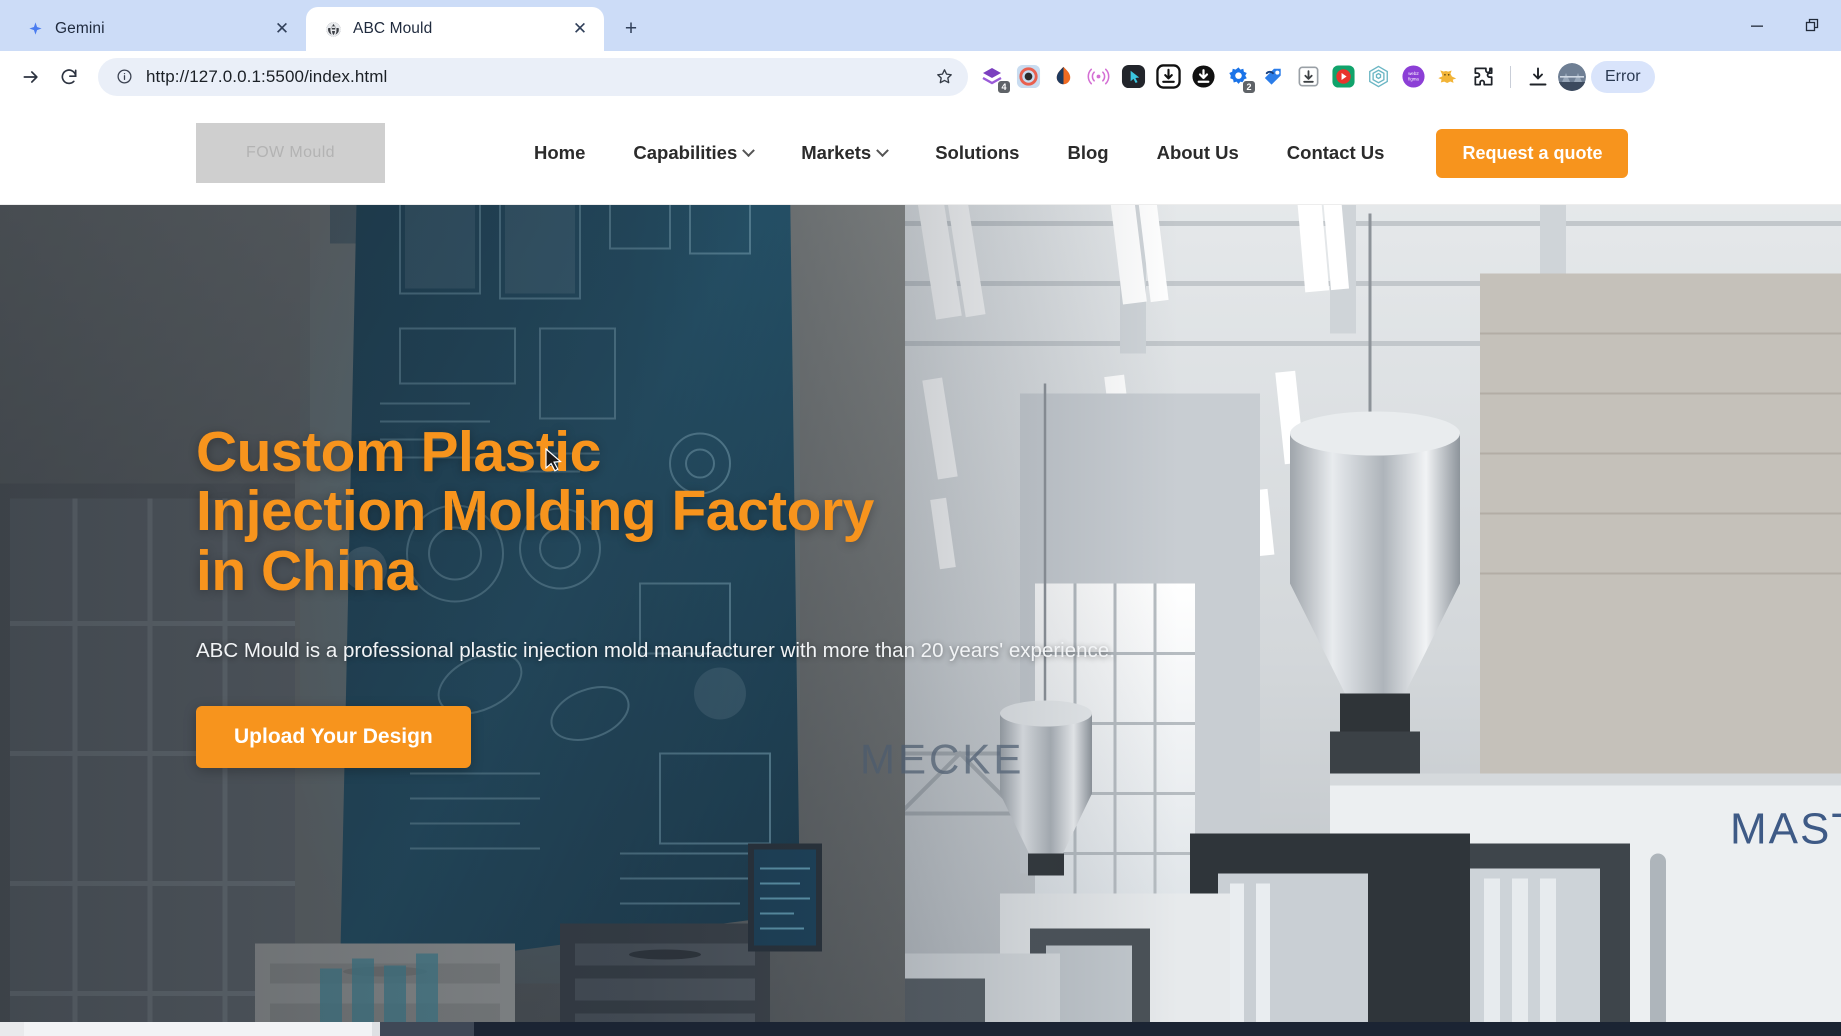  What do you see at coordinates (1378, 77) in the screenshot?
I see `extension-teal-polygon-icon` at bounding box center [1378, 77].